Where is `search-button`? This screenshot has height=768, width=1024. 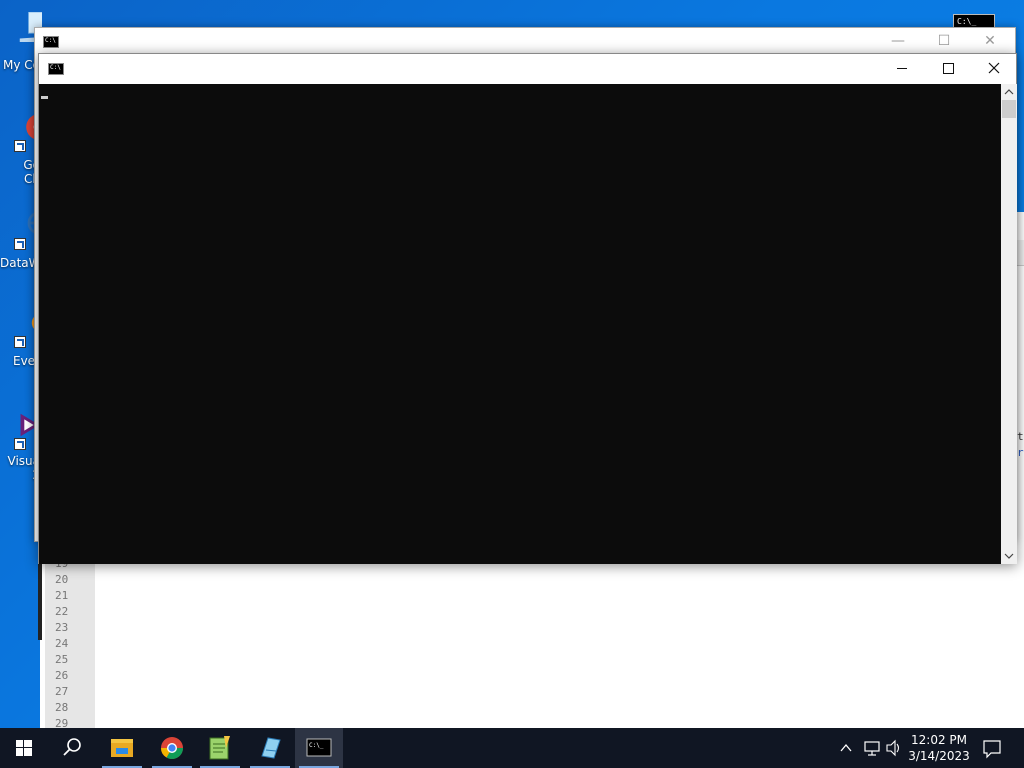 search-button is located at coordinates (72, 748).